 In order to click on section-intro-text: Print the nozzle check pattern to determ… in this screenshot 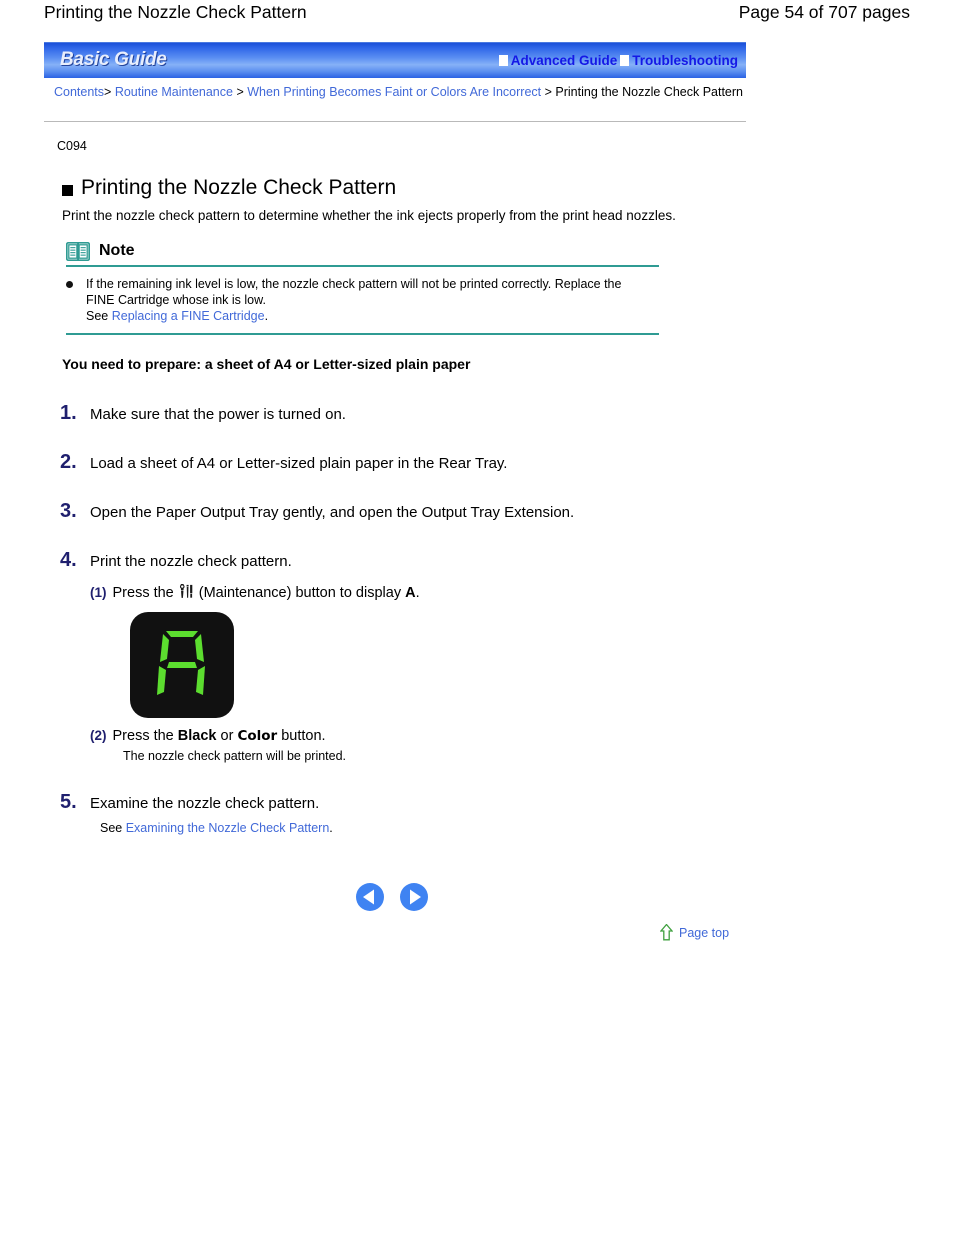, I will do `click(369, 215)`.